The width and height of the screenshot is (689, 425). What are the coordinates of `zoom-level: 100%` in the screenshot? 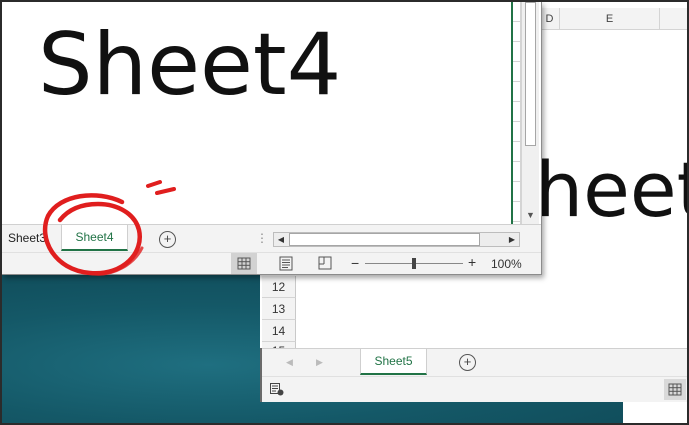 It's located at (506, 264).